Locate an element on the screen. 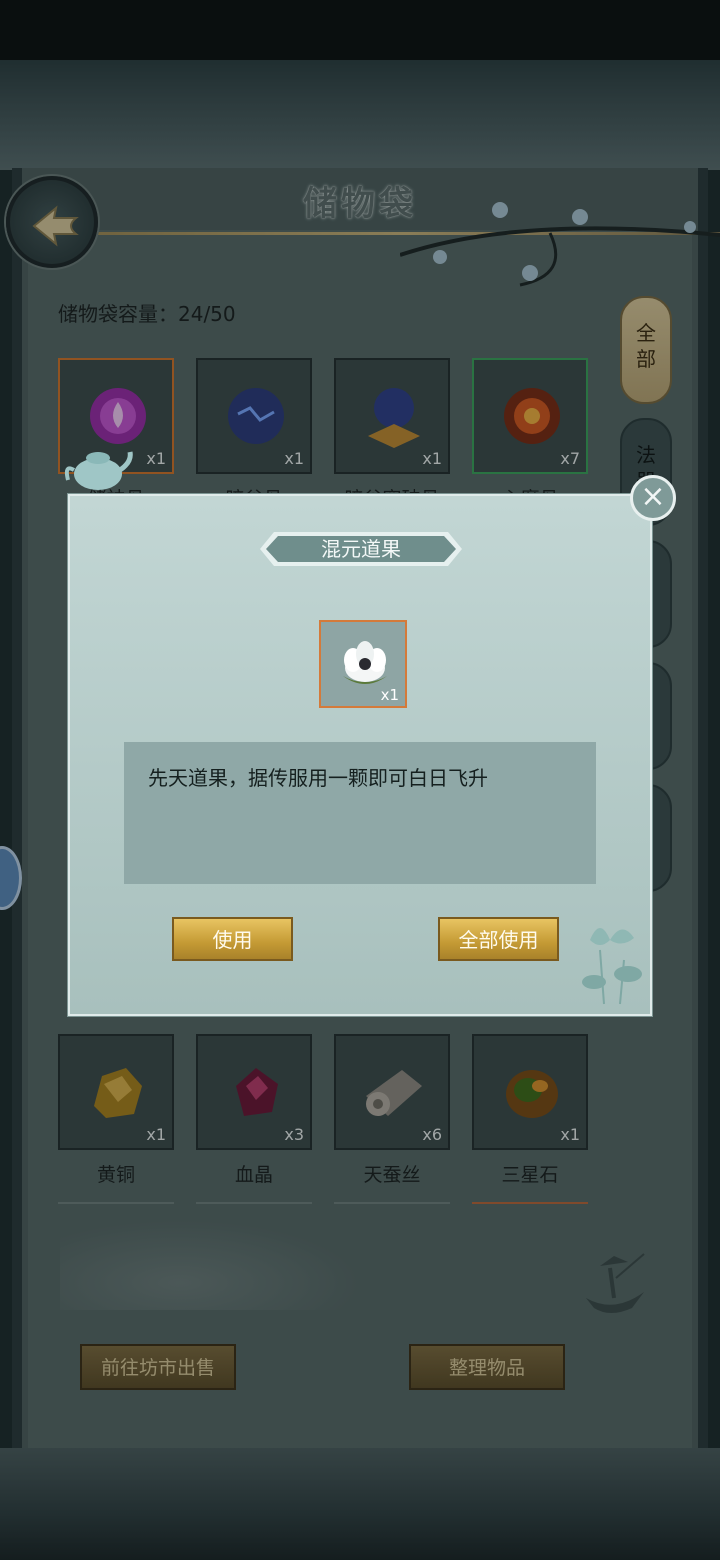  item-description: 先天道果，据传服用一颗即可白日飞升 is located at coordinates (360, 813).